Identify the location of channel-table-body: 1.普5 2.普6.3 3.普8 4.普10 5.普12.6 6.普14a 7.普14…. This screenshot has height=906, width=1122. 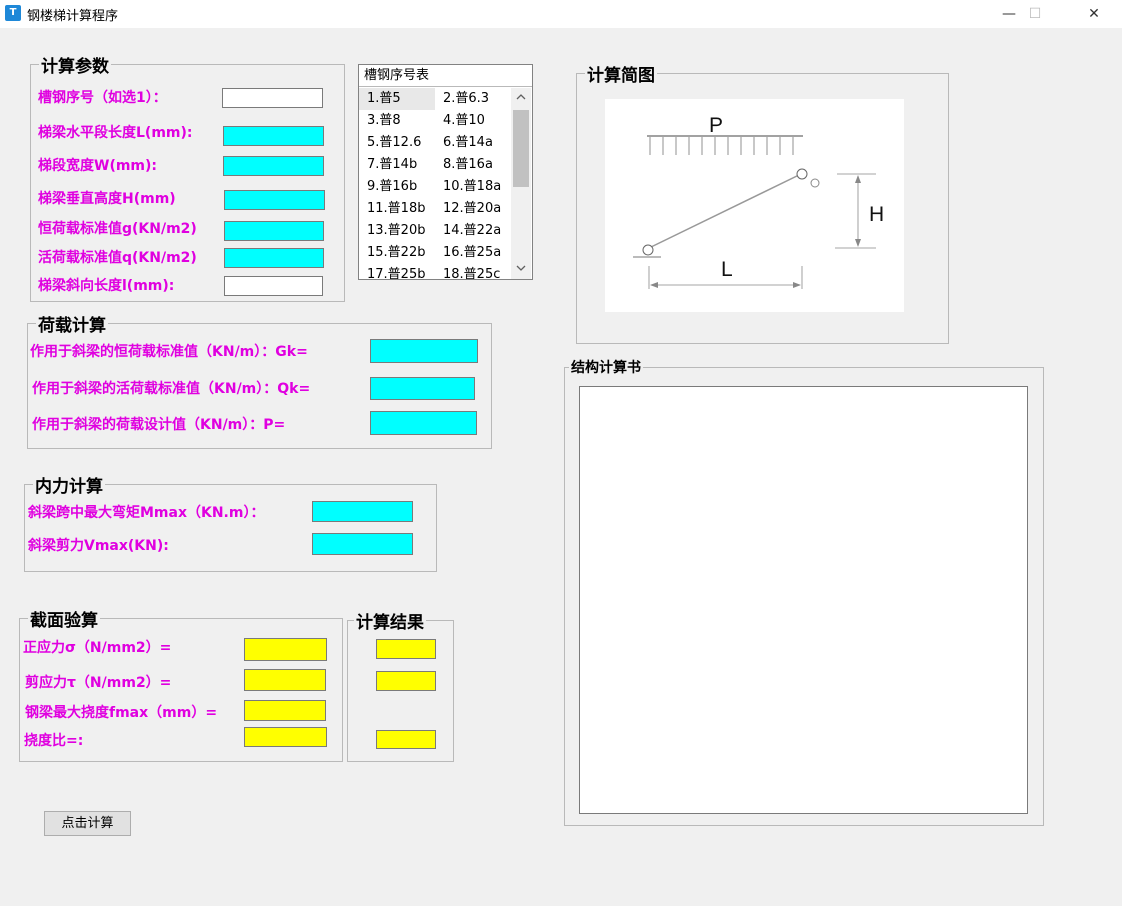
(435, 183).